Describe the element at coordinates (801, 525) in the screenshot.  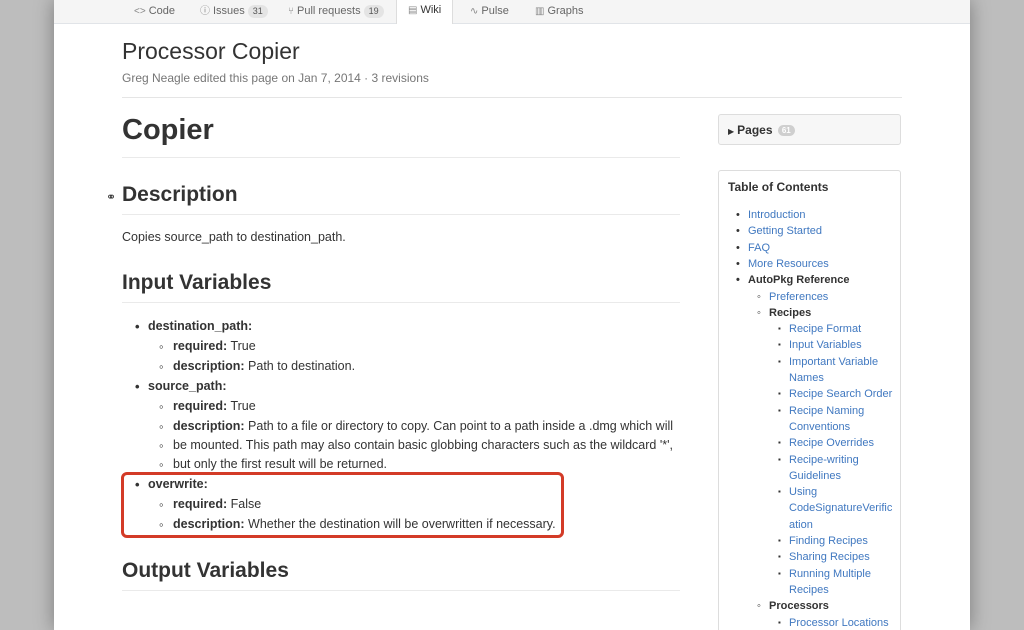
I see `toc-item: ation` at that location.